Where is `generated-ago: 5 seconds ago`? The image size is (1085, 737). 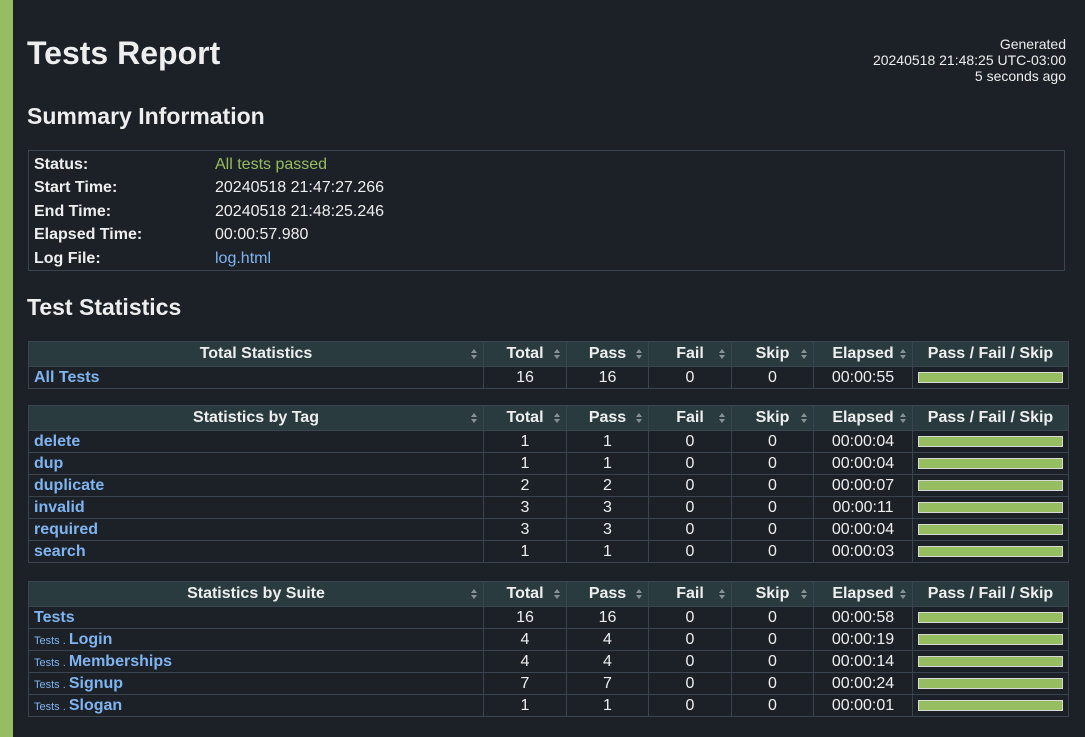
generated-ago: 5 seconds ago is located at coordinates (1020, 76).